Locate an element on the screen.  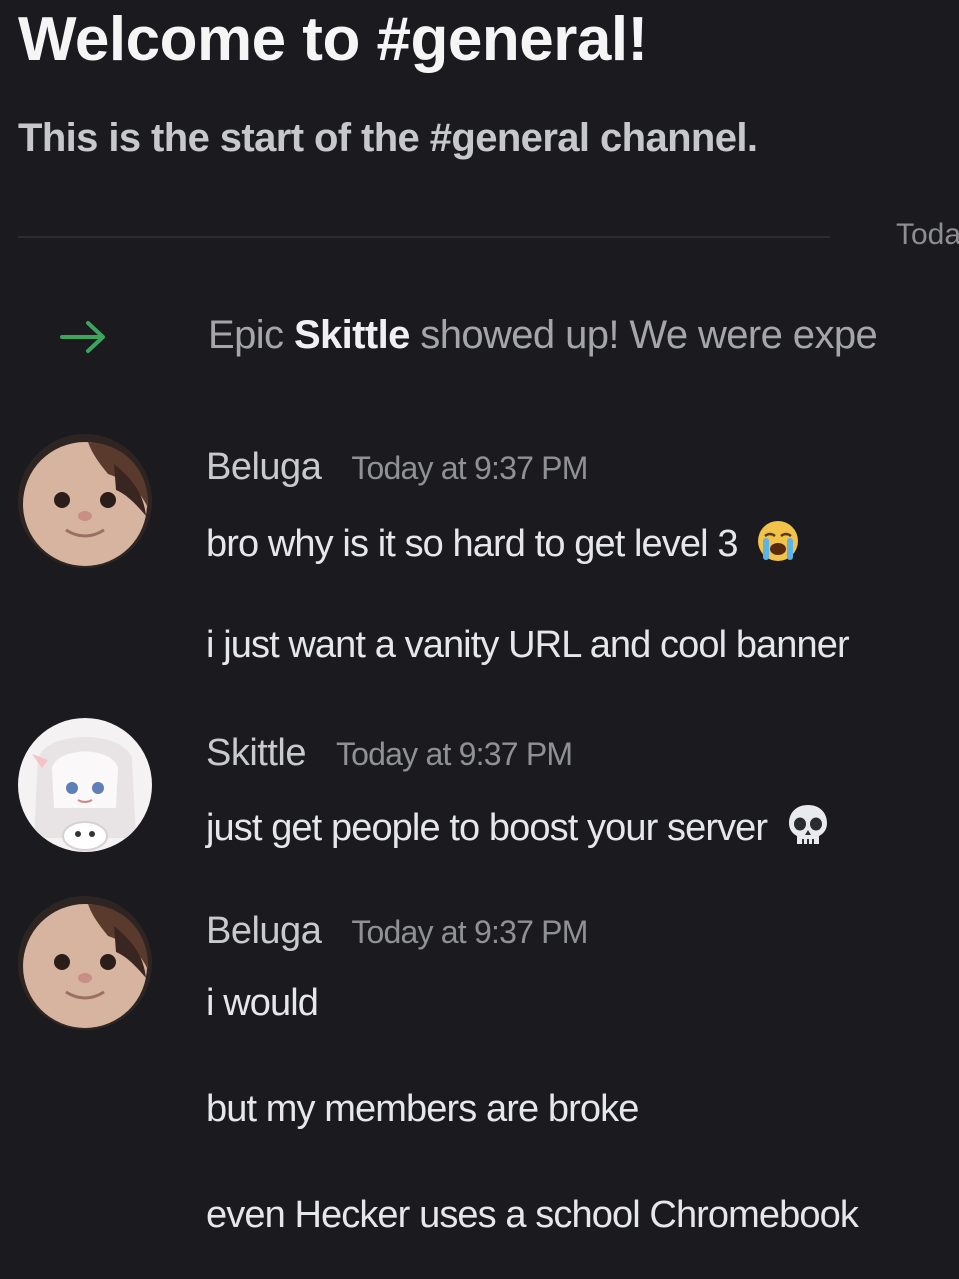
system-join-message: Epic Skittle showed up! We were expe is located at coordinates (479, 340).